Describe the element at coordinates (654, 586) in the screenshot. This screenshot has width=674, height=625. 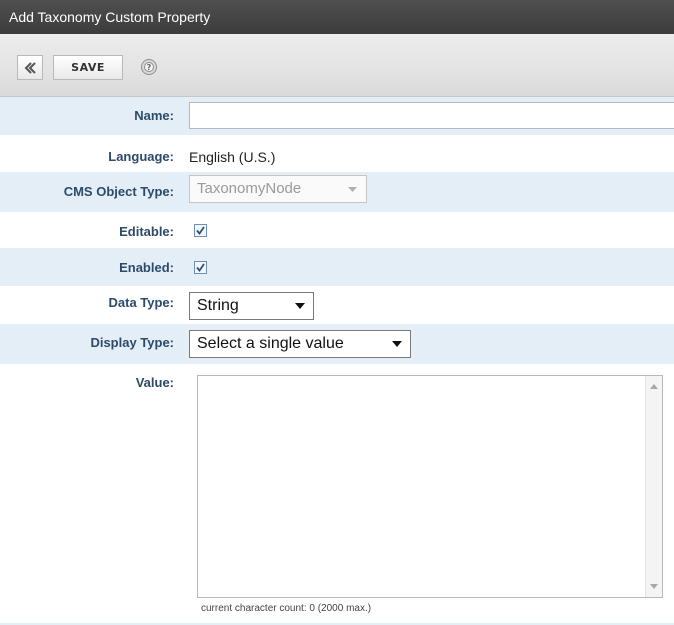
I see `scroll-down-icon` at that location.